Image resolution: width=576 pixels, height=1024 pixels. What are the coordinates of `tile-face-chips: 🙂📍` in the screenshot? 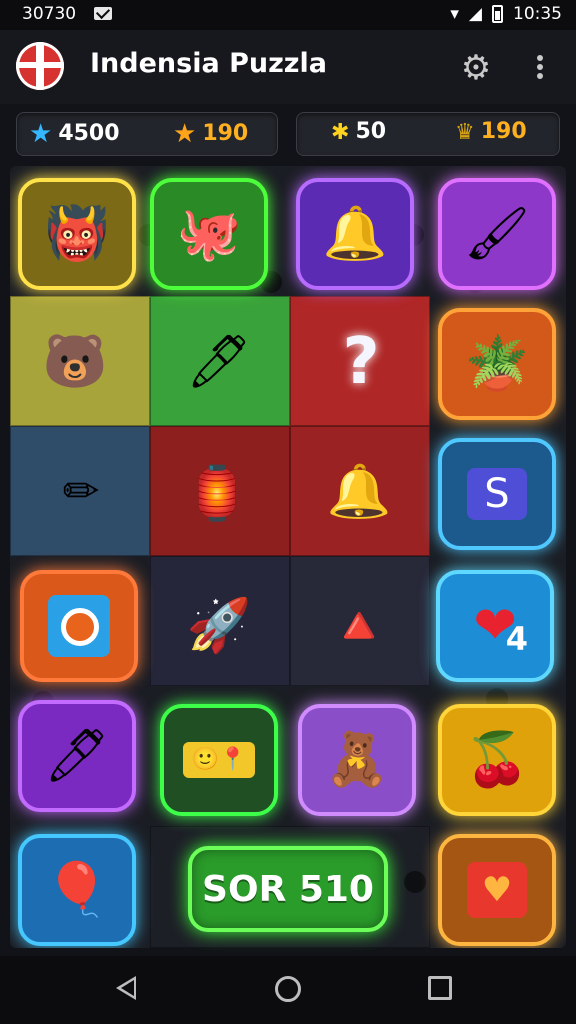 It's located at (219, 760).